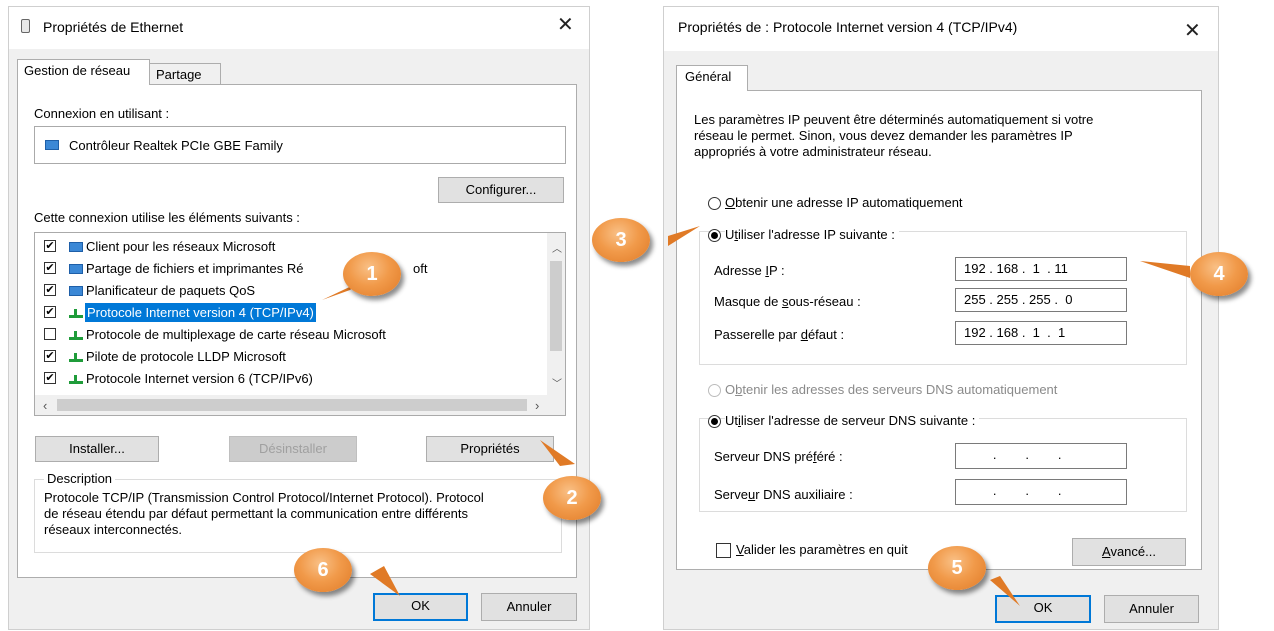 Image resolution: width=1274 pixels, height=631 pixels. Describe the element at coordinates (712, 78) in the screenshot. I see `tab-general: Général` at that location.